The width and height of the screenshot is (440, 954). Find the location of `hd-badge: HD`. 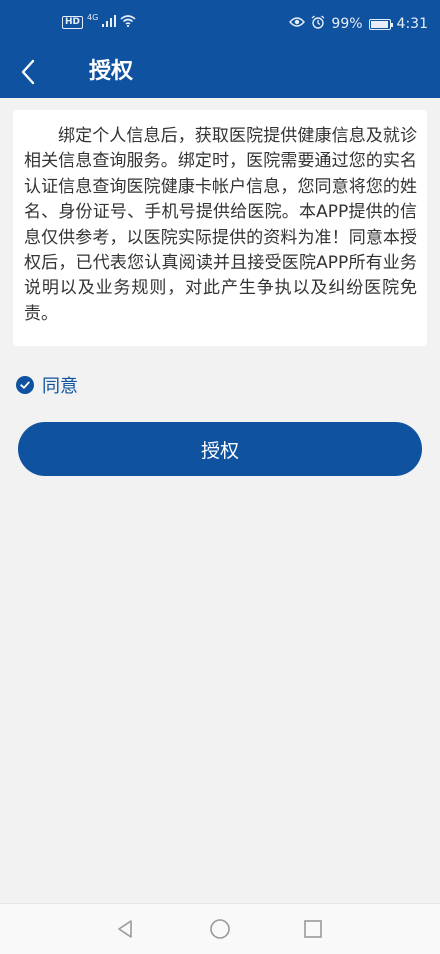

hd-badge: HD is located at coordinates (73, 22).